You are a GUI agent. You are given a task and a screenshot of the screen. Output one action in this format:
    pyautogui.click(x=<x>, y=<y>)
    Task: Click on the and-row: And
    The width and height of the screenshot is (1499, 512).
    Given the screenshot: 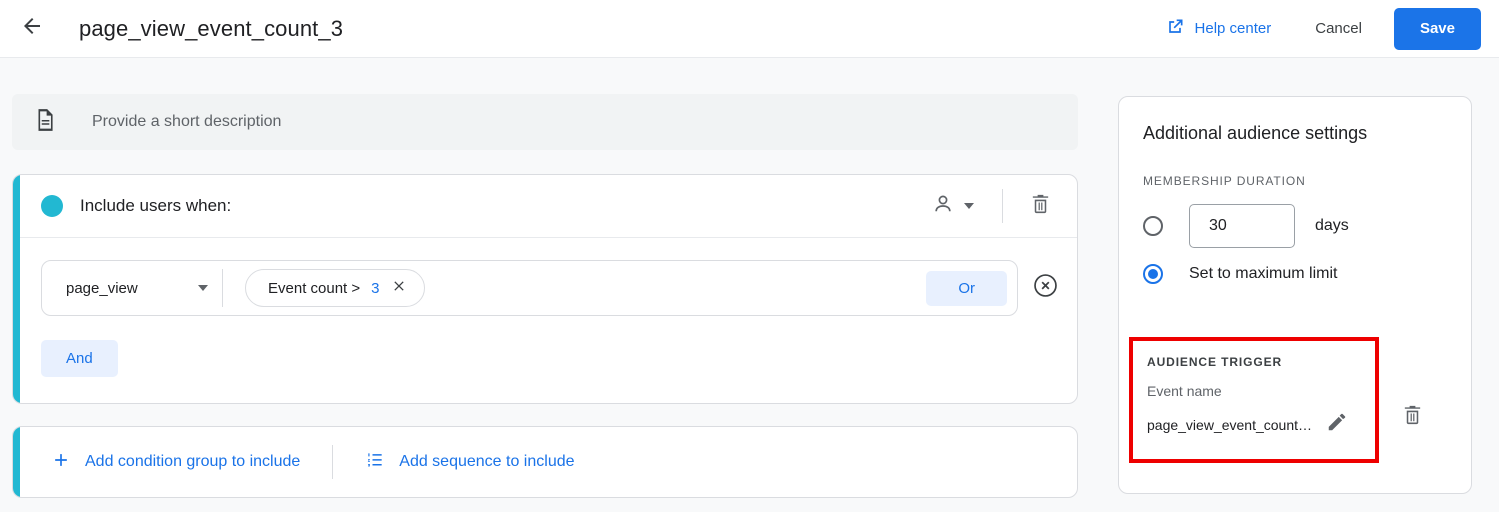 What is the action you would take?
    pyautogui.click(x=545, y=359)
    